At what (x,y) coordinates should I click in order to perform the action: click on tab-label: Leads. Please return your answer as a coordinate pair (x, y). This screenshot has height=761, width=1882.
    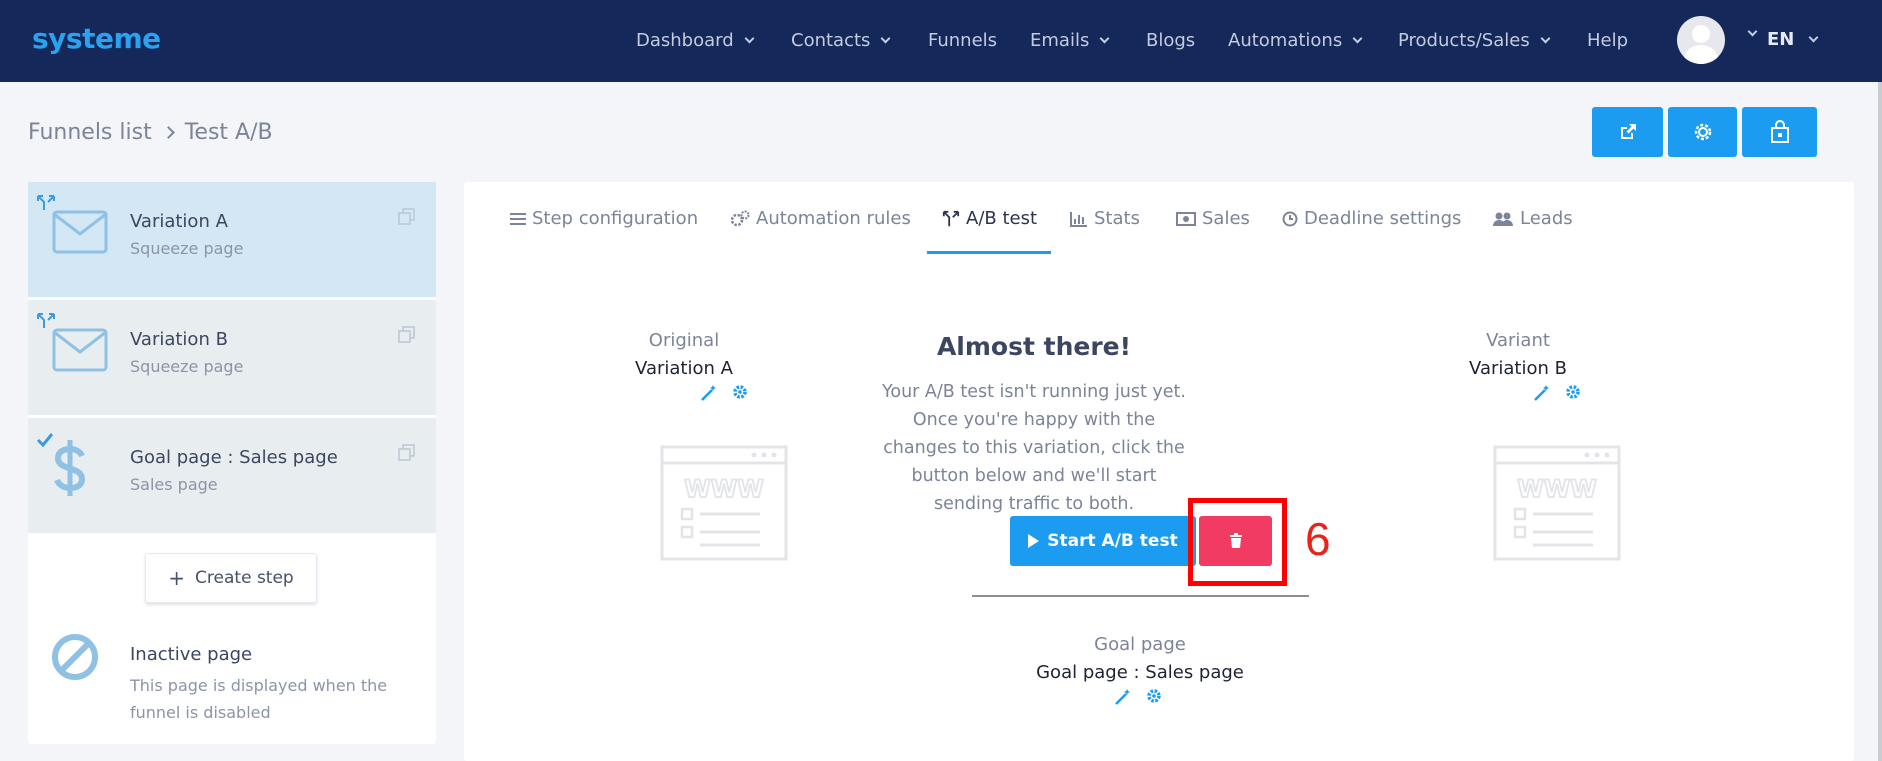
    Looking at the image, I should click on (1546, 218).